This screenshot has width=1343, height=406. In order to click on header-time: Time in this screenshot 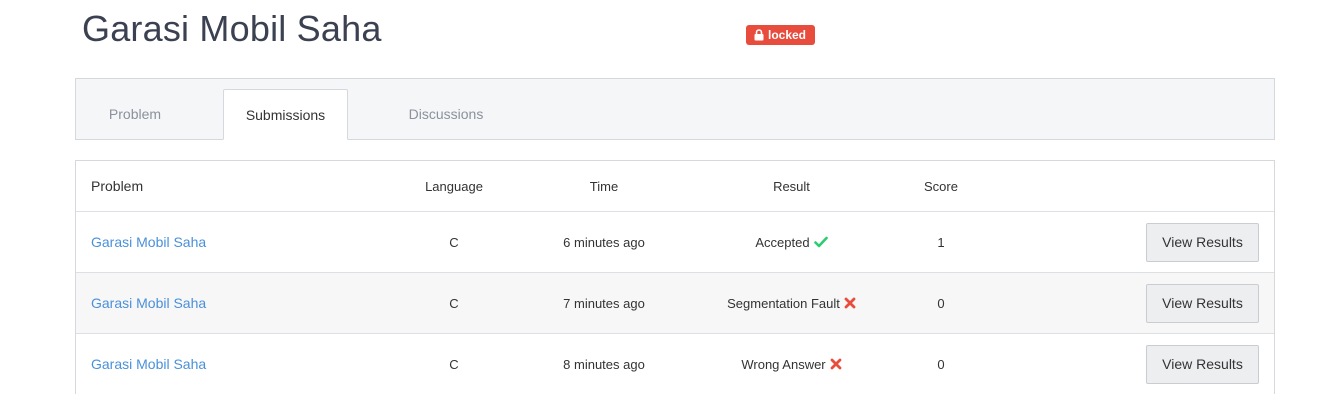, I will do `click(604, 186)`.